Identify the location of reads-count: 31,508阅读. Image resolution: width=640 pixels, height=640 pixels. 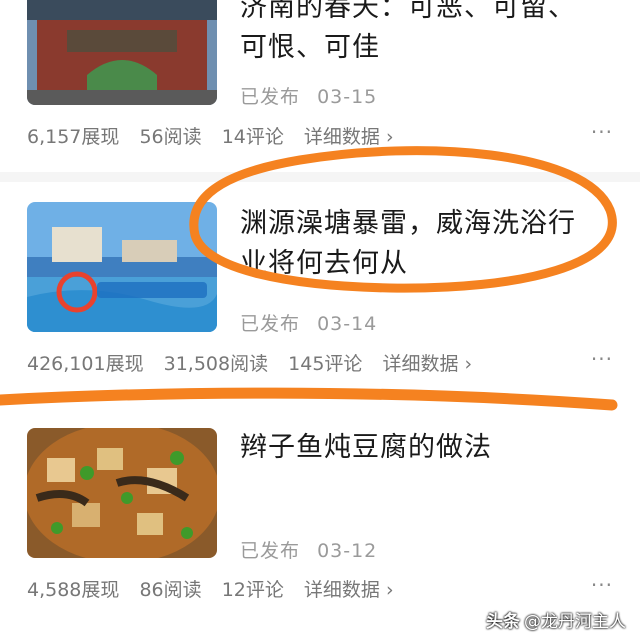
(216, 364).